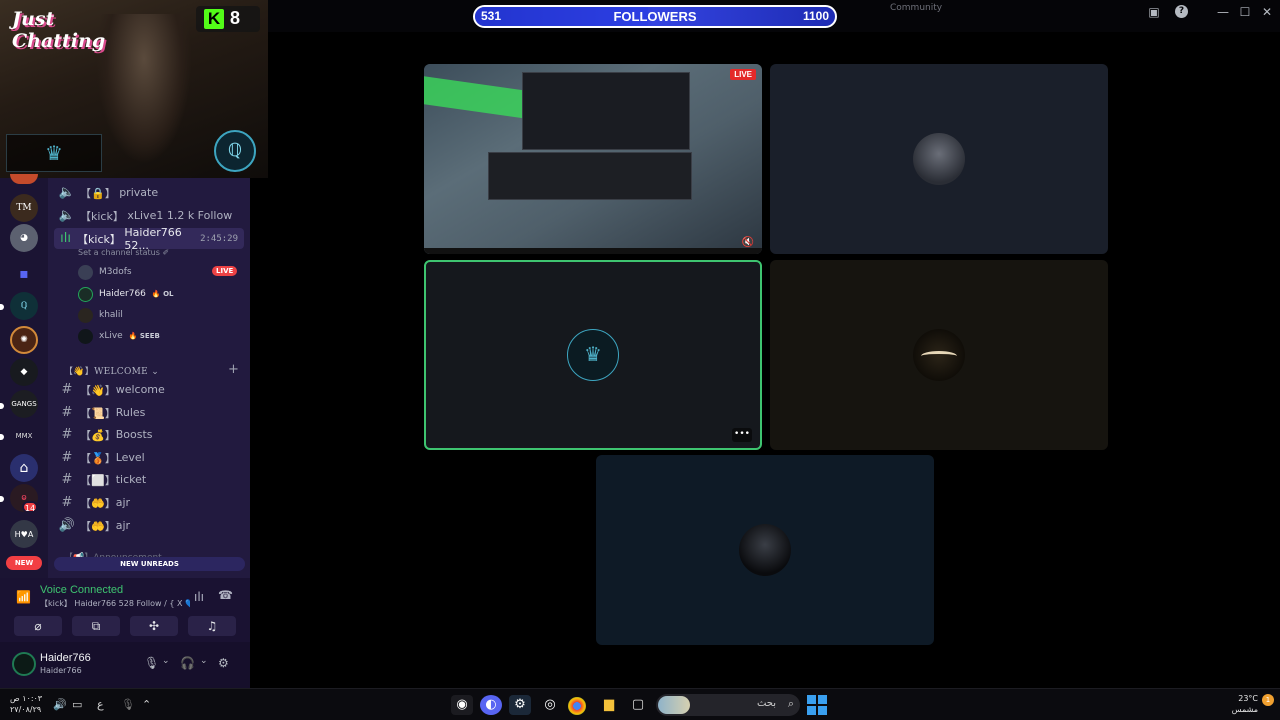  What do you see at coordinates (1267, 12) in the screenshot?
I see `close-button: ✕` at bounding box center [1267, 12].